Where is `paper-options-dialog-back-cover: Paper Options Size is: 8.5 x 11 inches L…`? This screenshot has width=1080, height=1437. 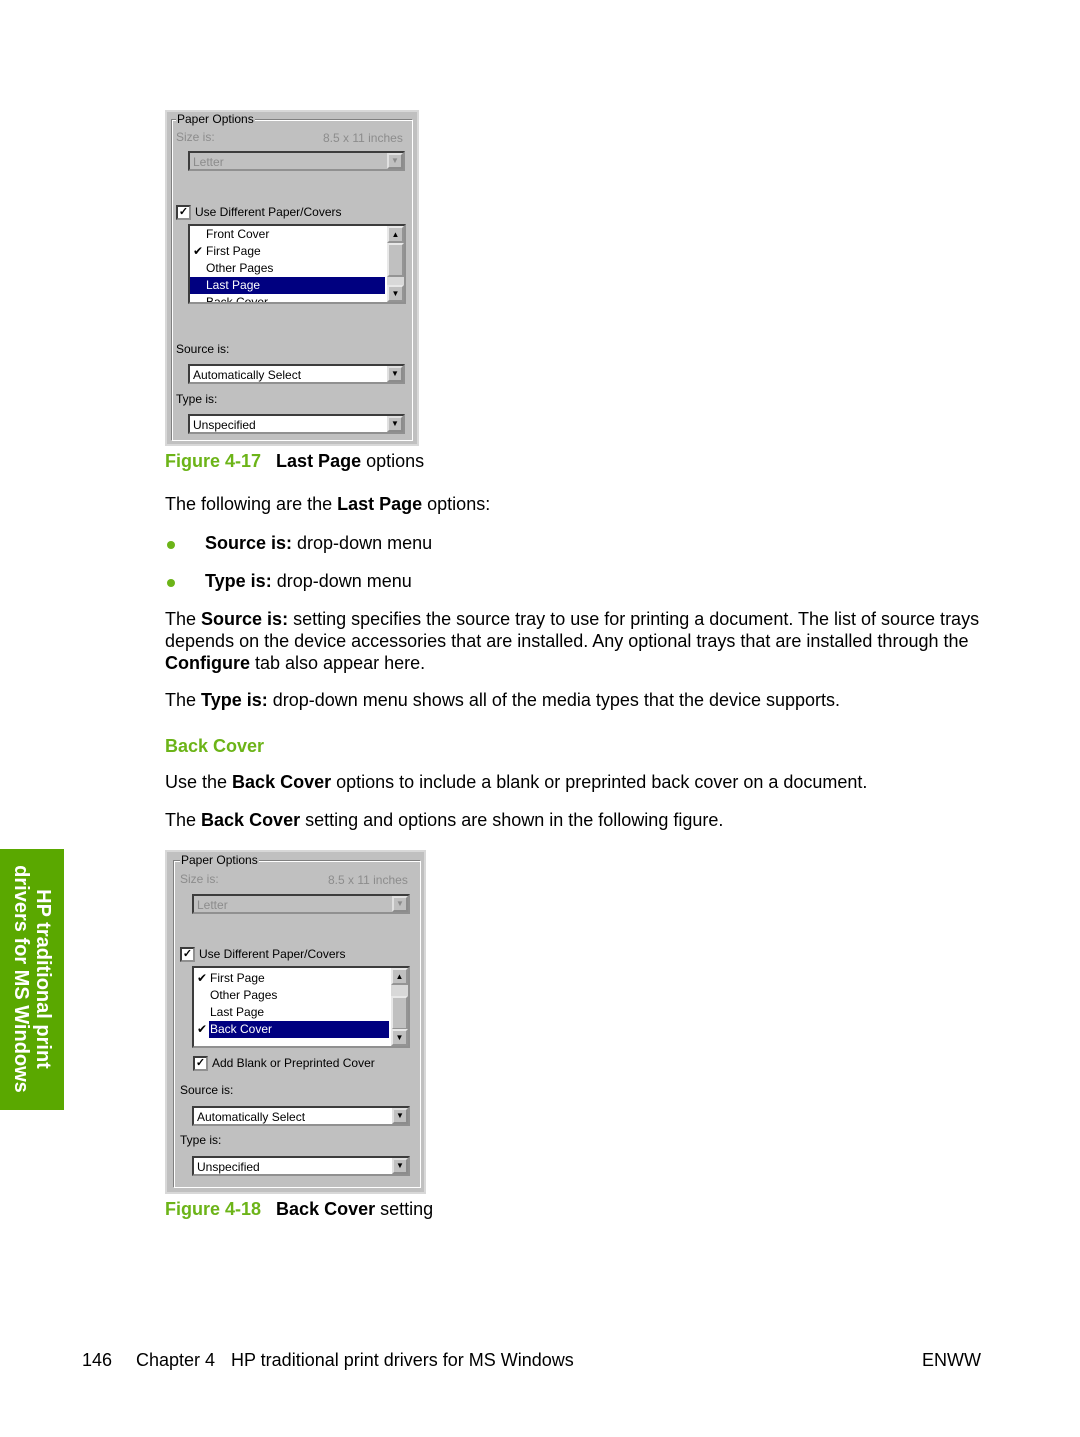 paper-options-dialog-back-cover: Paper Options Size is: 8.5 x 11 inches L… is located at coordinates (295, 1022).